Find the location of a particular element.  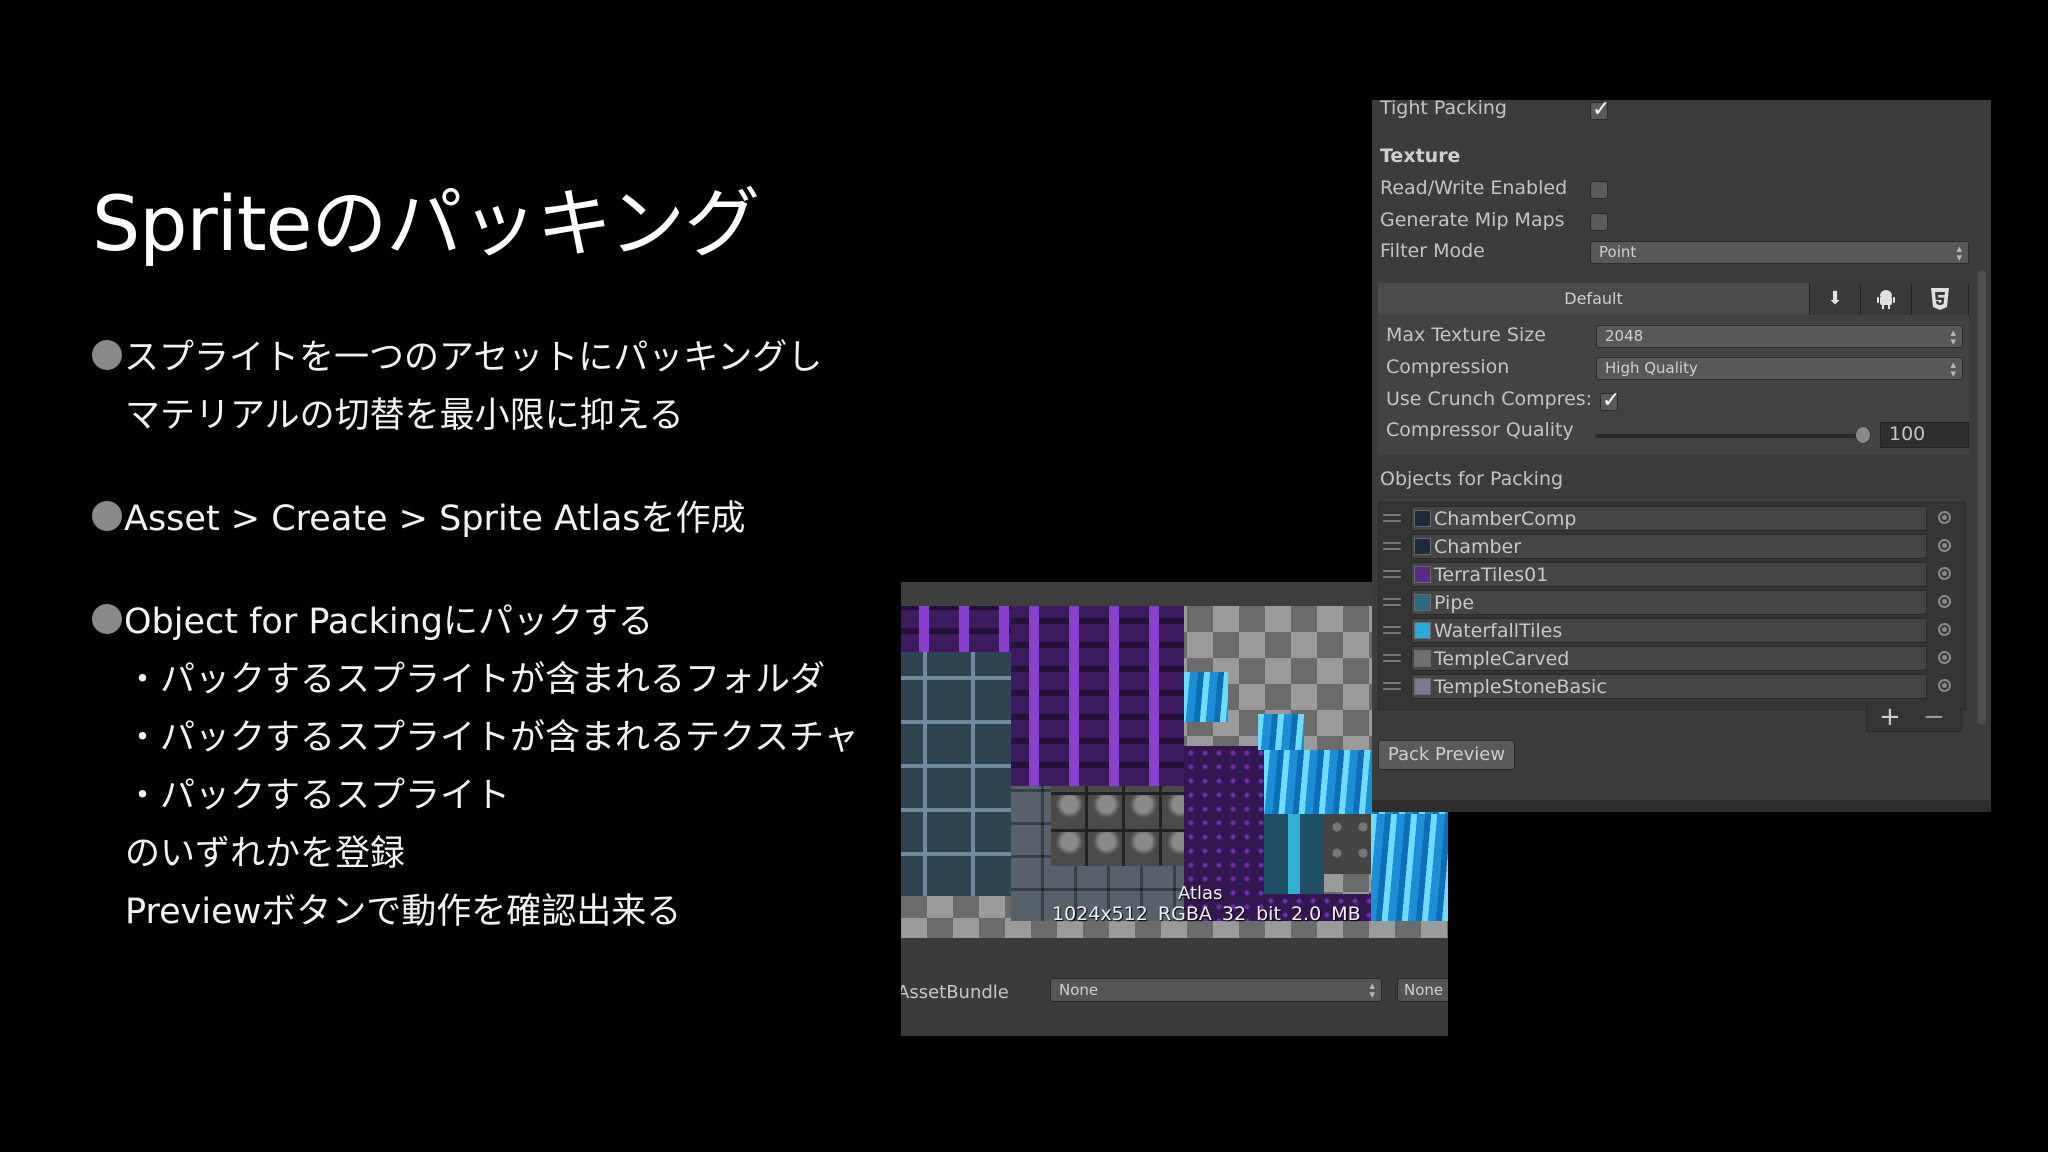

object-name: TempleCarved is located at coordinates (1502, 659).